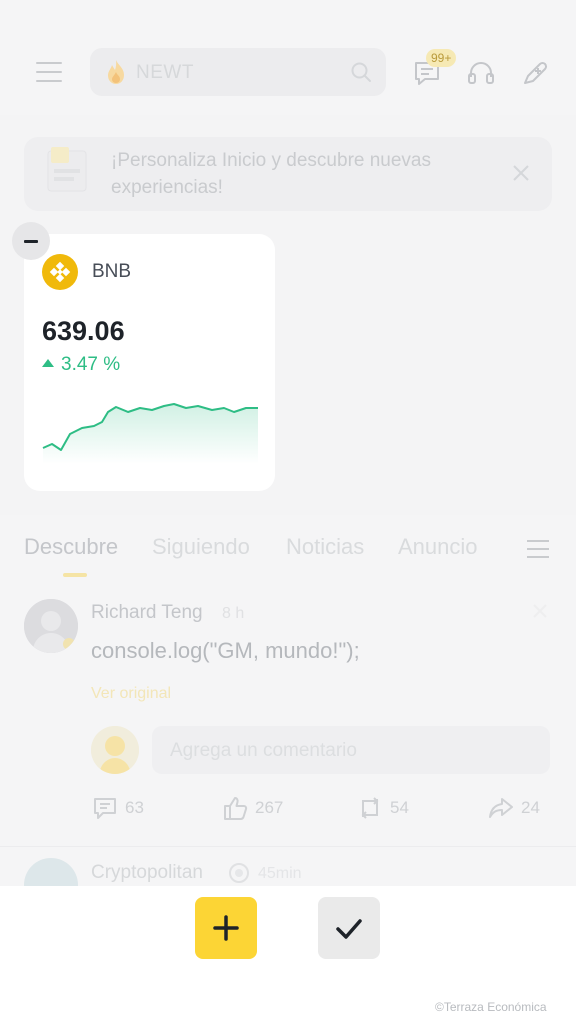  Describe the element at coordinates (31, 241) in the screenshot. I see `remove-widget-button` at that location.